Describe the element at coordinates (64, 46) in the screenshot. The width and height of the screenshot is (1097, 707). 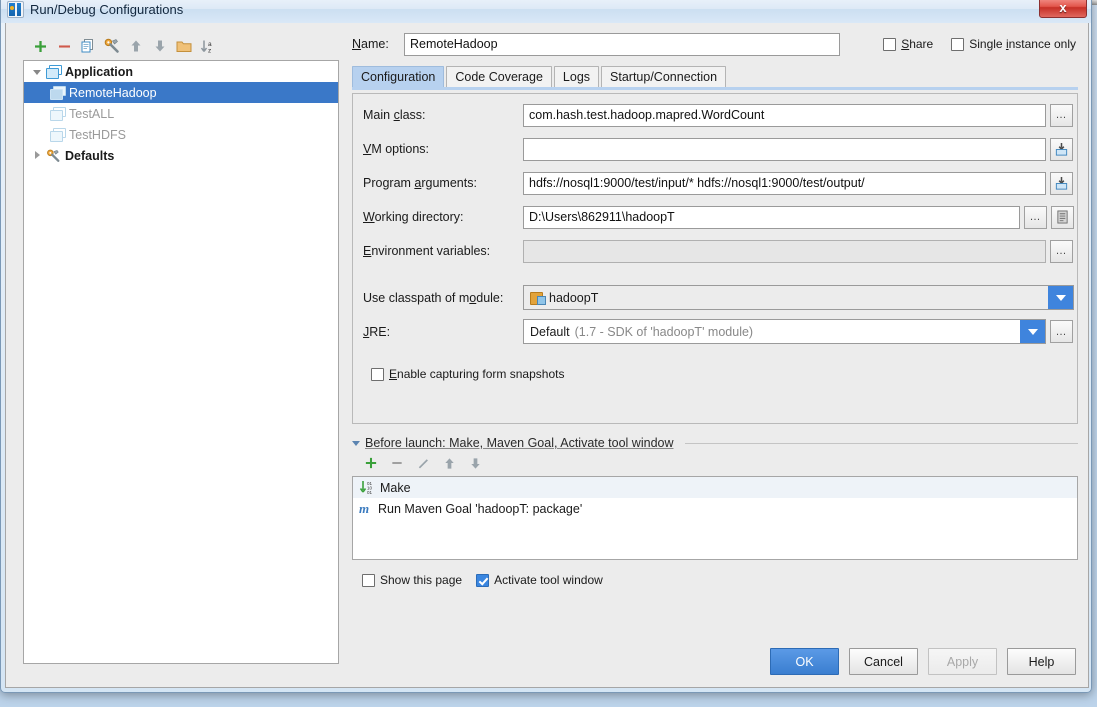
I see `remove-configuration-button` at that location.